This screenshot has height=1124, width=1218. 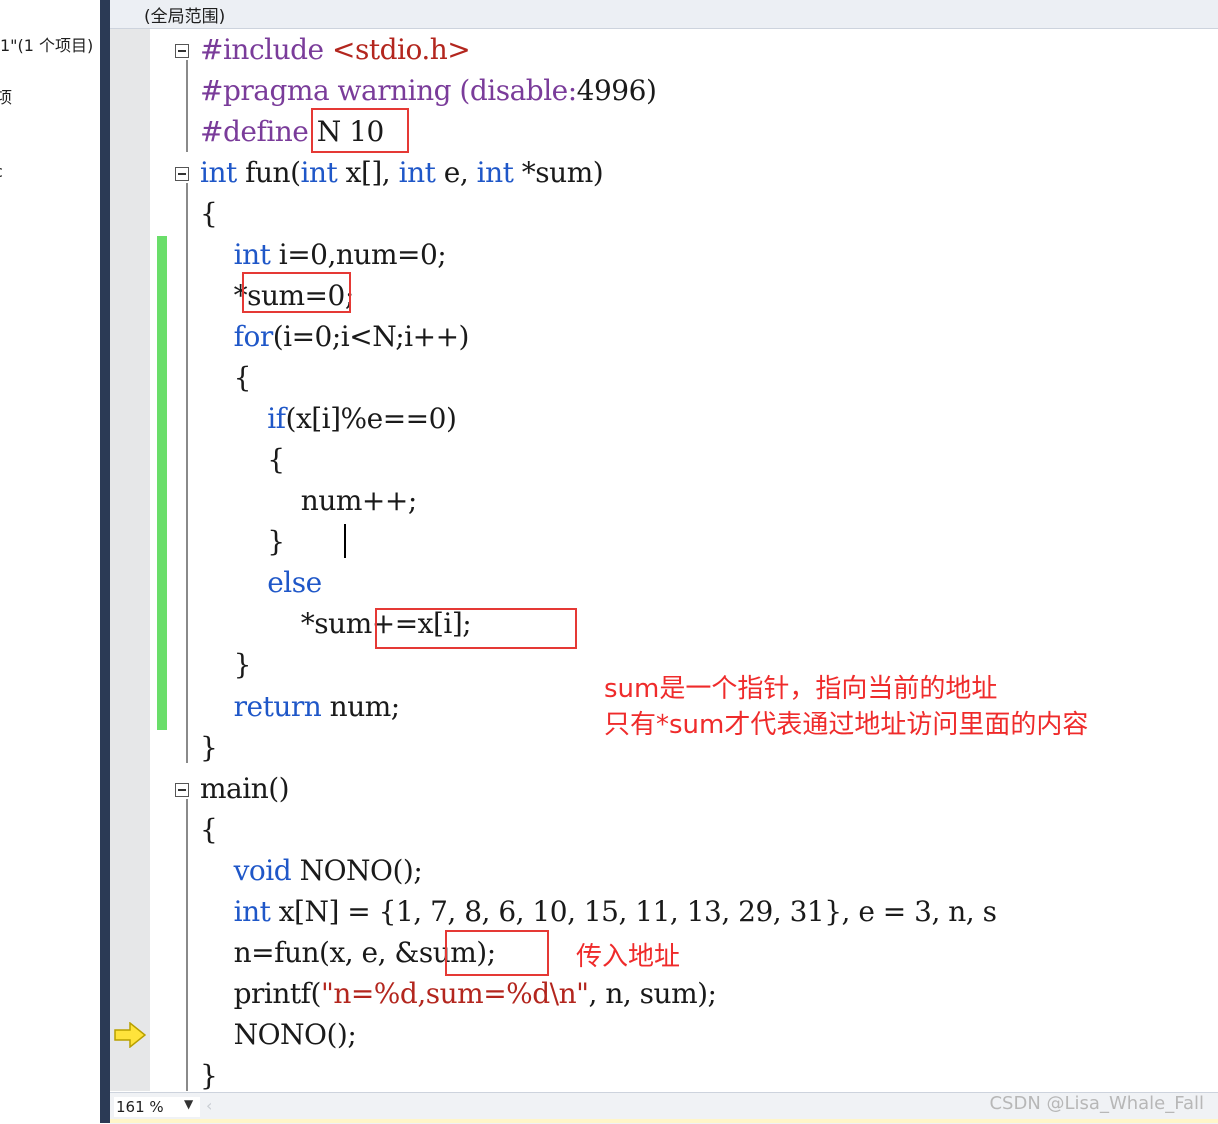 What do you see at coordinates (330, 90) in the screenshot?
I see `code-token: #pragma warning` at bounding box center [330, 90].